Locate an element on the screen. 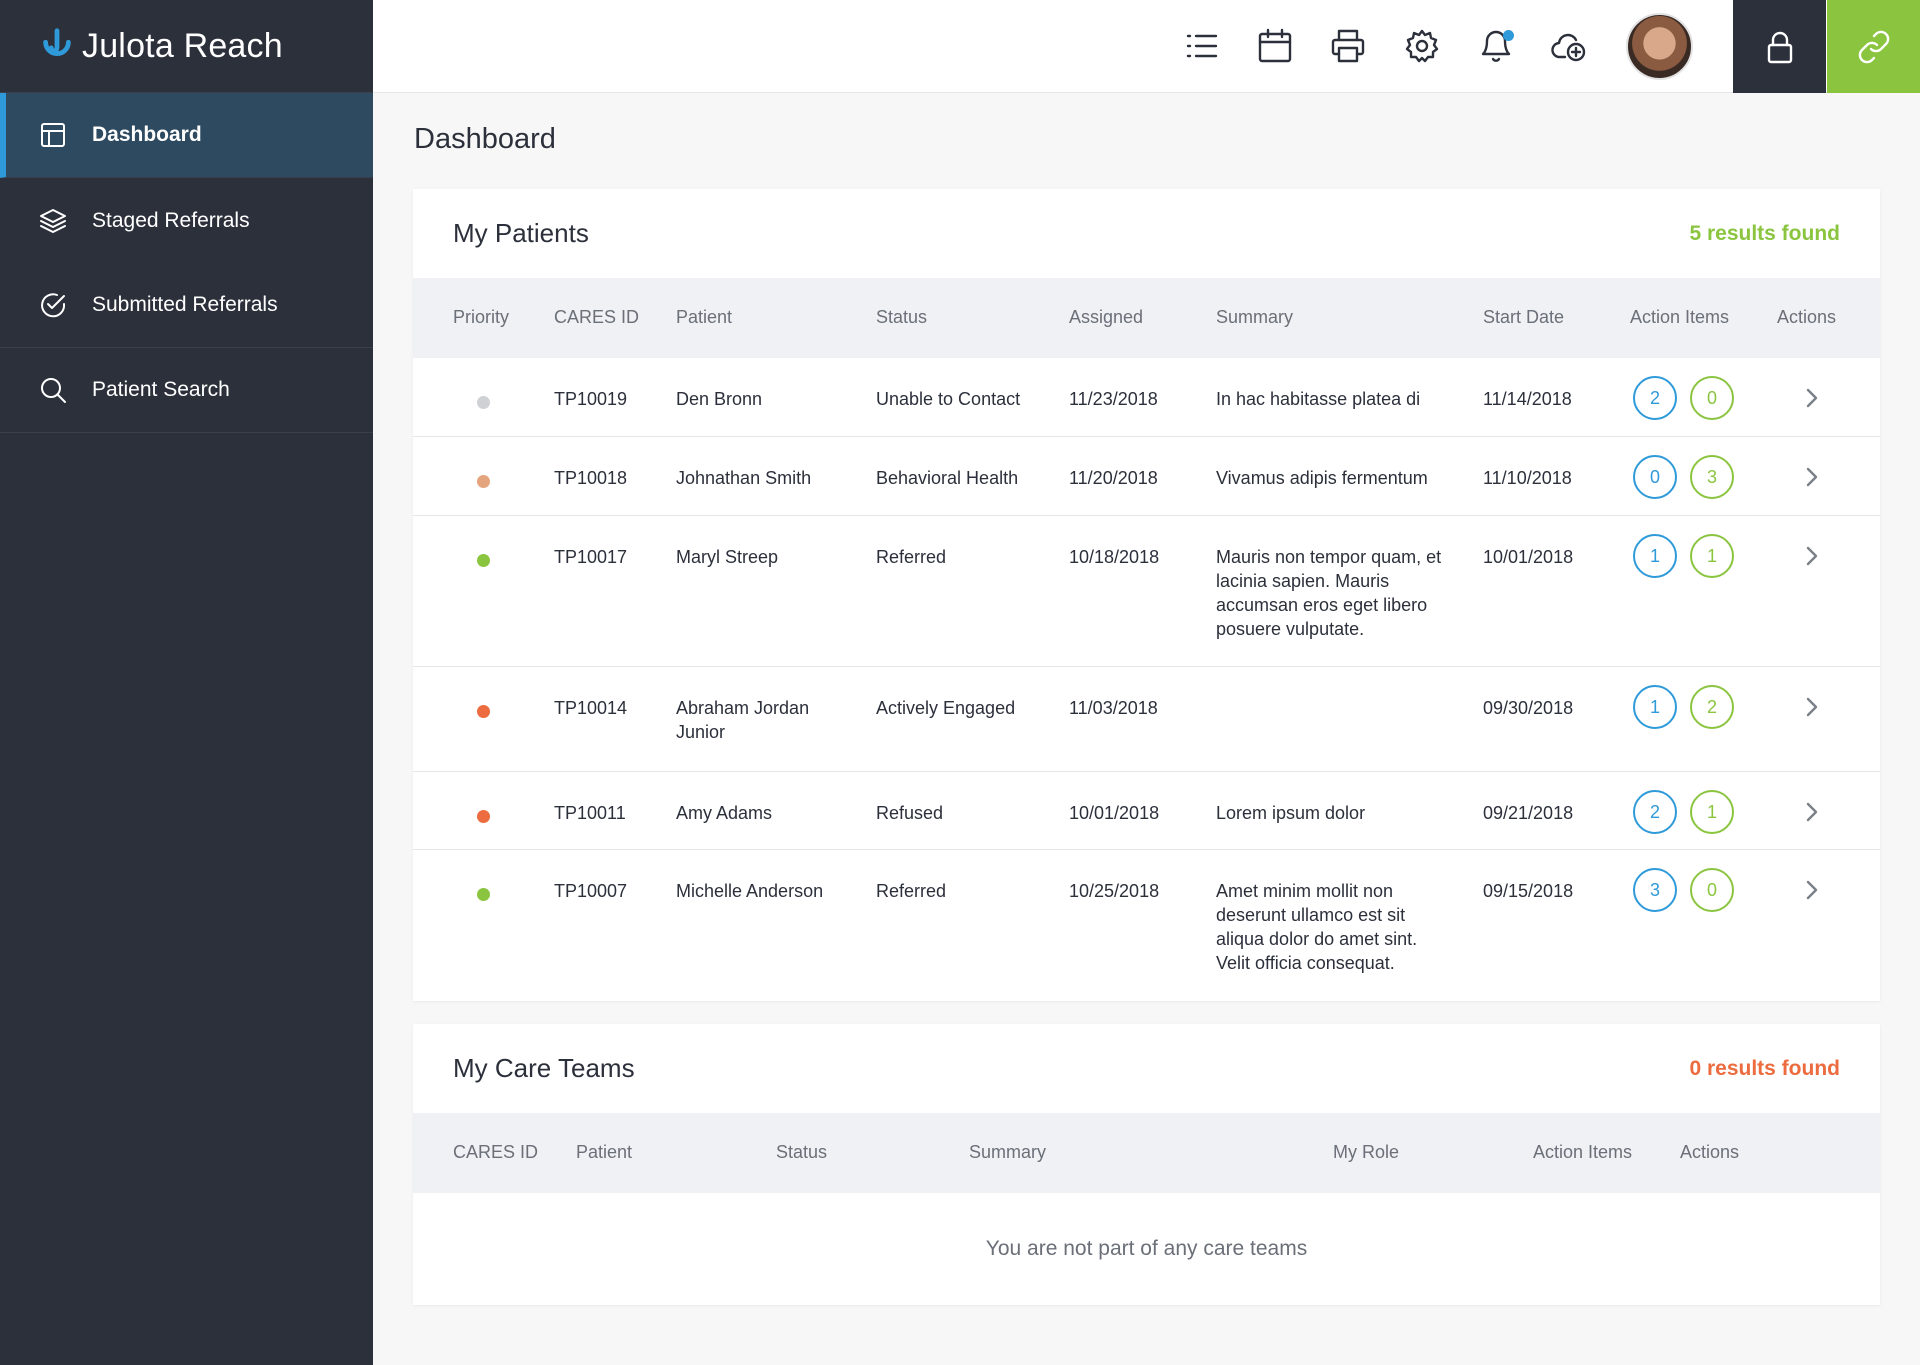 This screenshot has height=1365, width=1920. cell-cares-id: TP10017 is located at coordinates (591, 557).